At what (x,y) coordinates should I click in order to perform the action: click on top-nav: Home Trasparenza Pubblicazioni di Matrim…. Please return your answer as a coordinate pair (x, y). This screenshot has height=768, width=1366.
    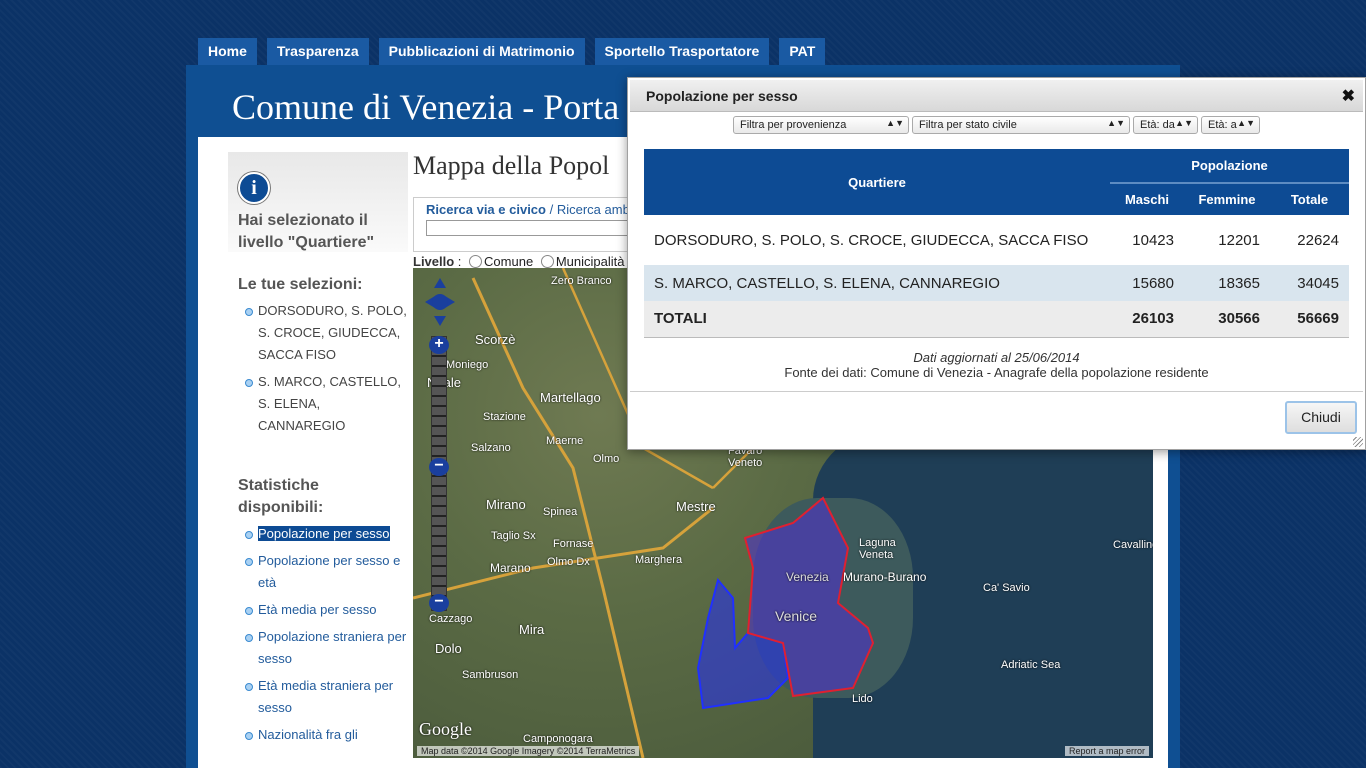
    Looking at the image, I should click on (512, 52).